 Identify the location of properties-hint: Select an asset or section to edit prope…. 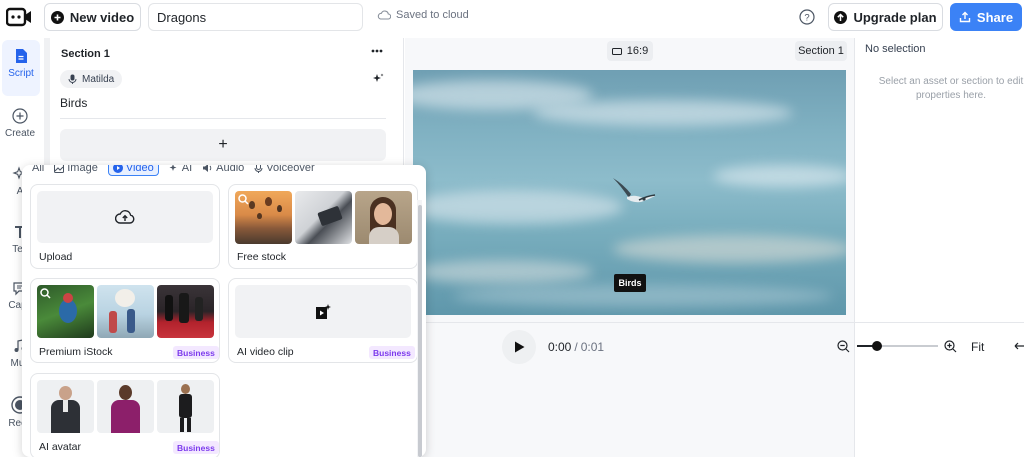
(951, 88).